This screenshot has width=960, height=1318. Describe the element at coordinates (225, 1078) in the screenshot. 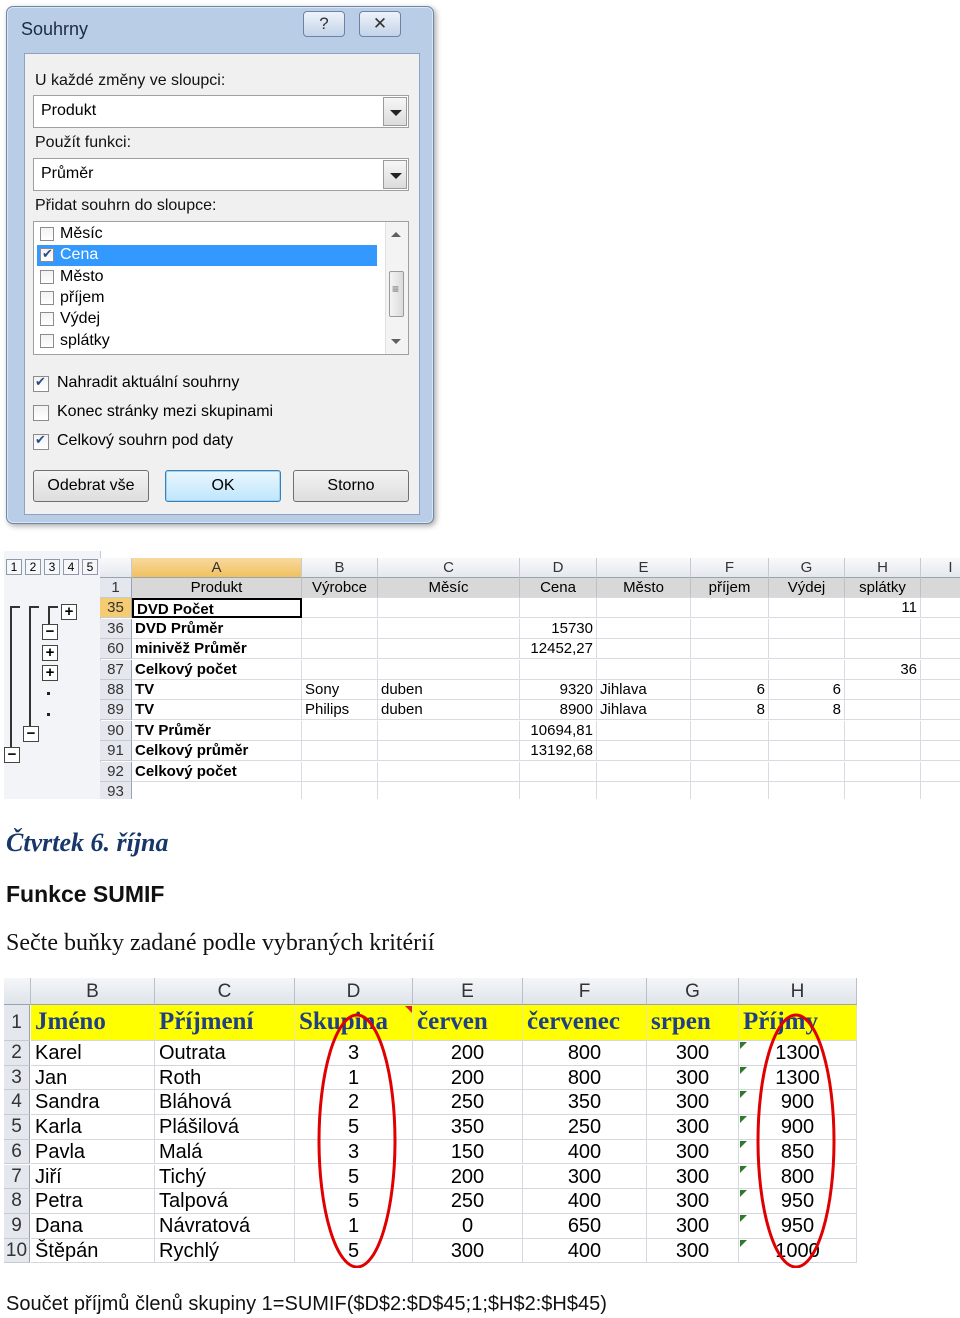

I see `table-cell: Roth` at that location.